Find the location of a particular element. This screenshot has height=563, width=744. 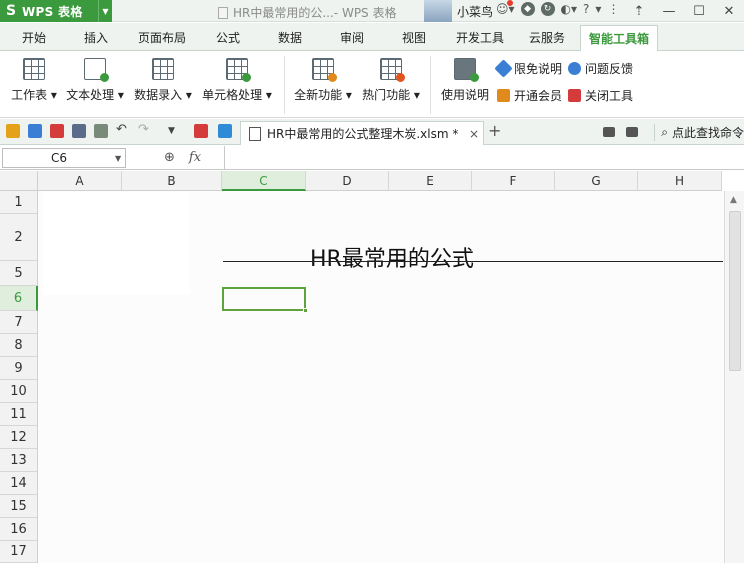

wps-home-icon is located at coordinates (201, 131).